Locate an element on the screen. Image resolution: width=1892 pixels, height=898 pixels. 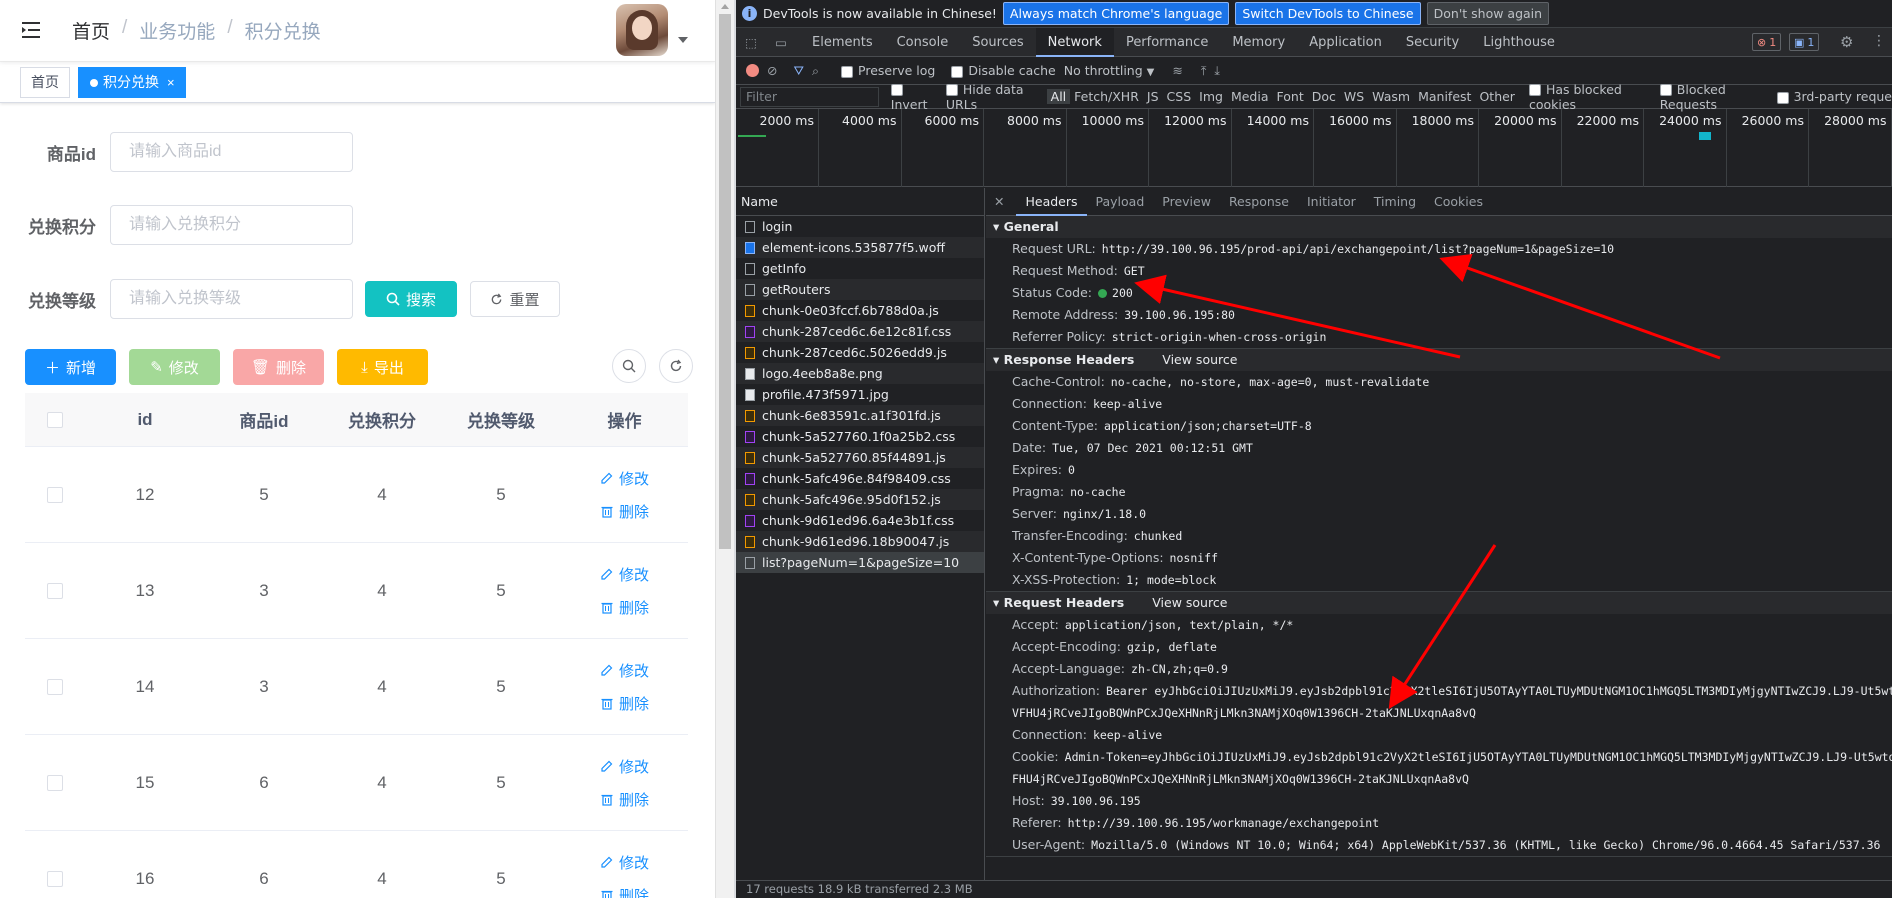
gear-icon: ⚙ is located at coordinates (1846, 42).